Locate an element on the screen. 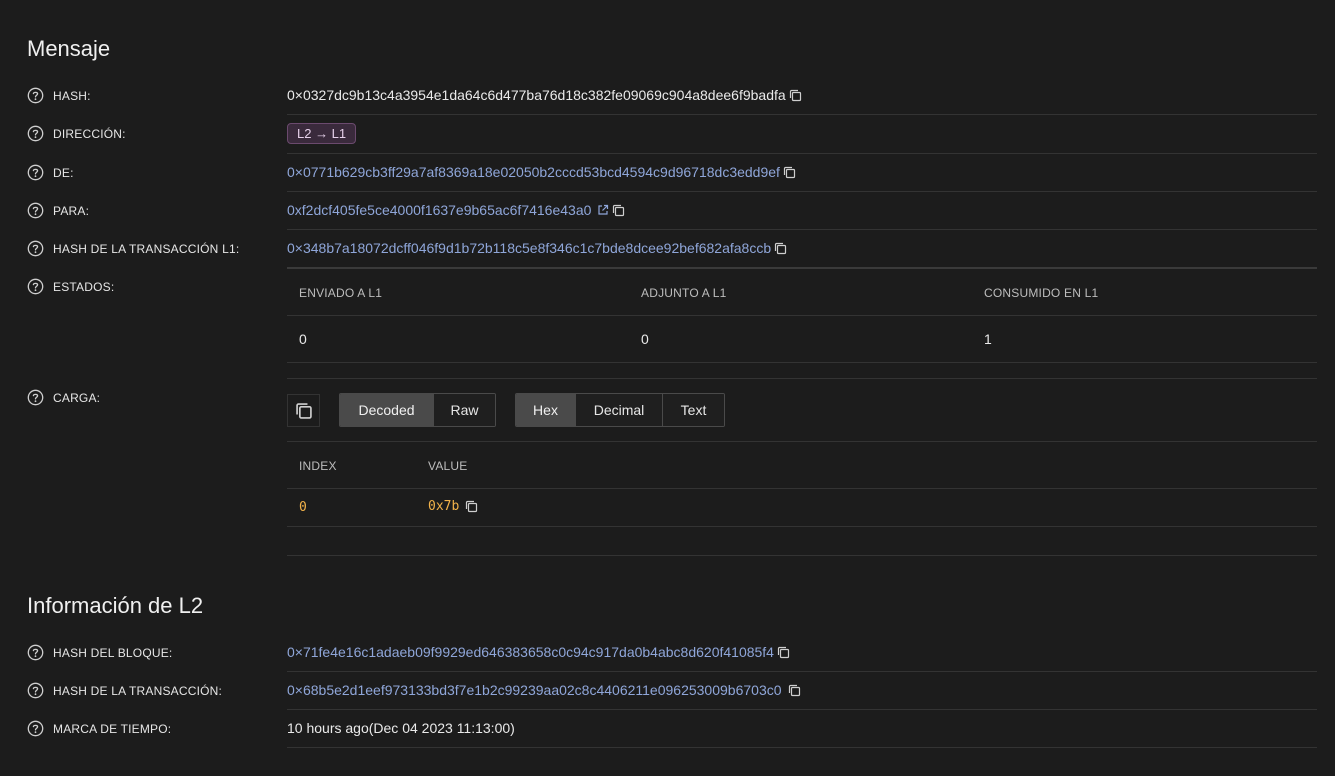 Image resolution: width=1335 pixels, height=776 pixels. timestamp-label-row: MARCA DE TIEMPO: is located at coordinates (99, 728).